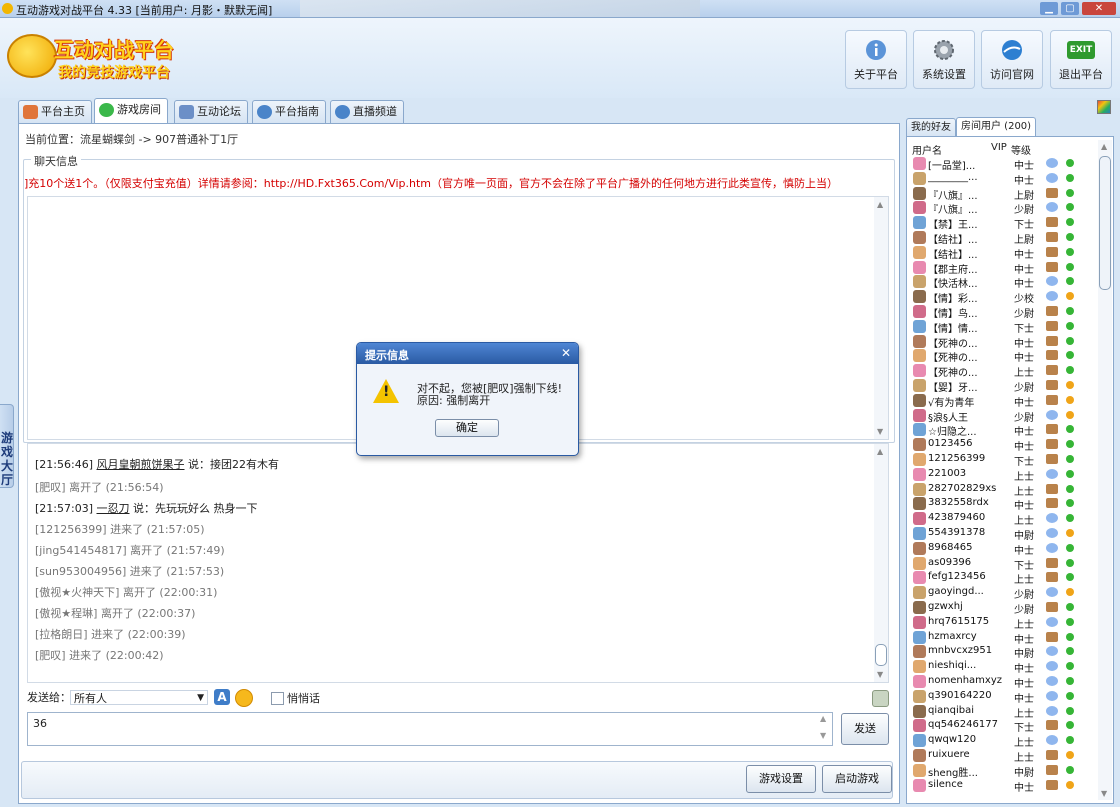 The height and width of the screenshot is (807, 1120). I want to click on ok-button: 确定, so click(467, 428).